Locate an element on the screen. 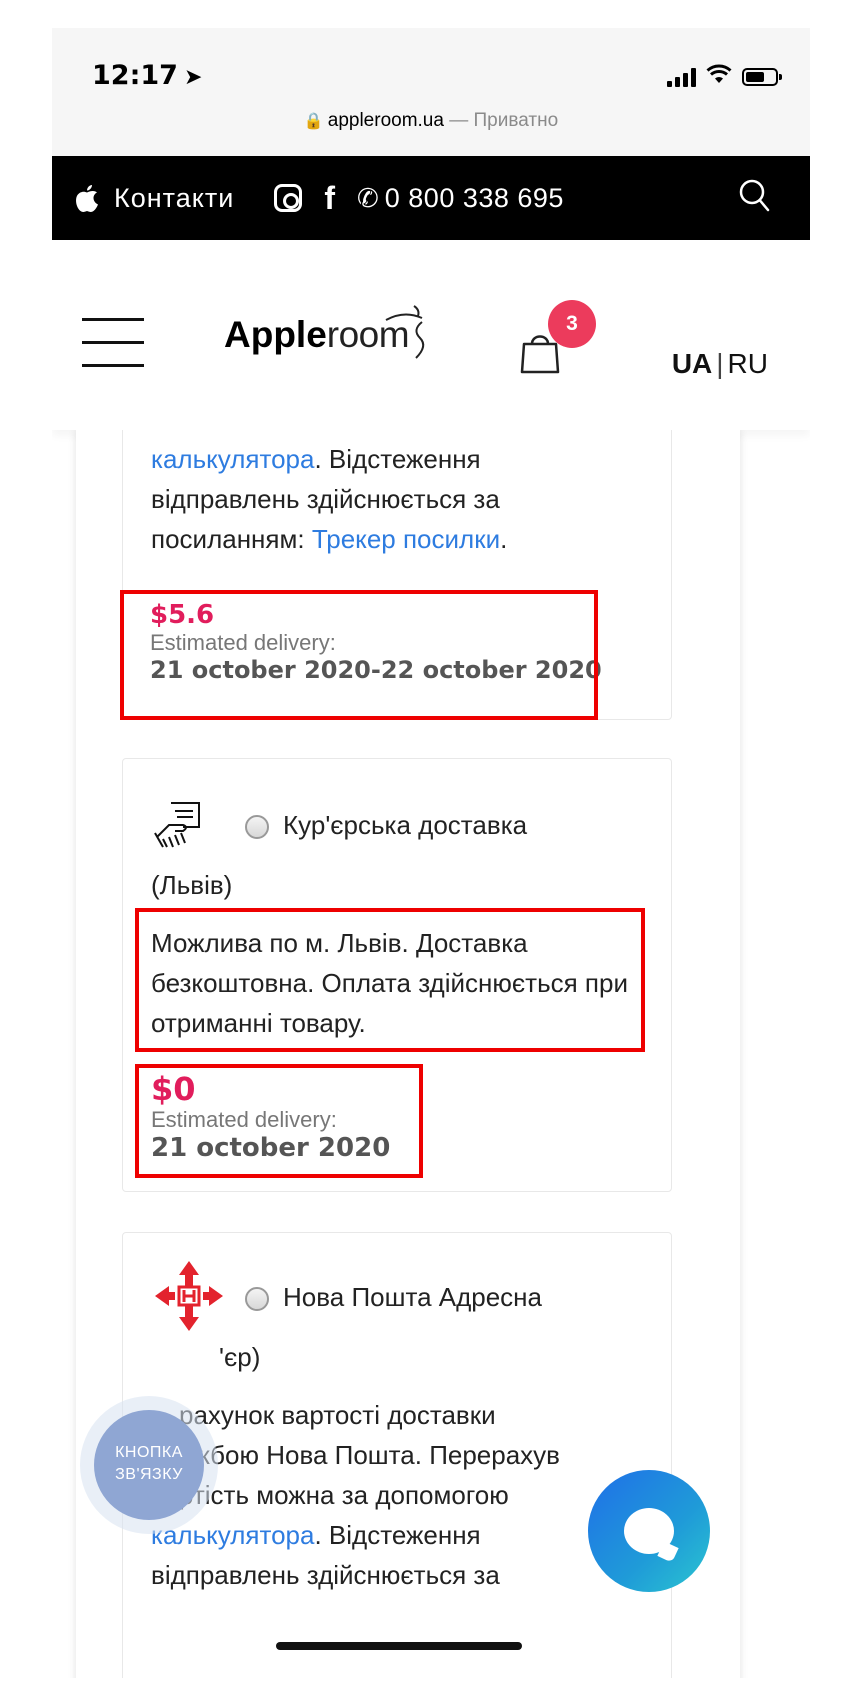  nova-poshta-logo-icon is located at coordinates (189, 1296).